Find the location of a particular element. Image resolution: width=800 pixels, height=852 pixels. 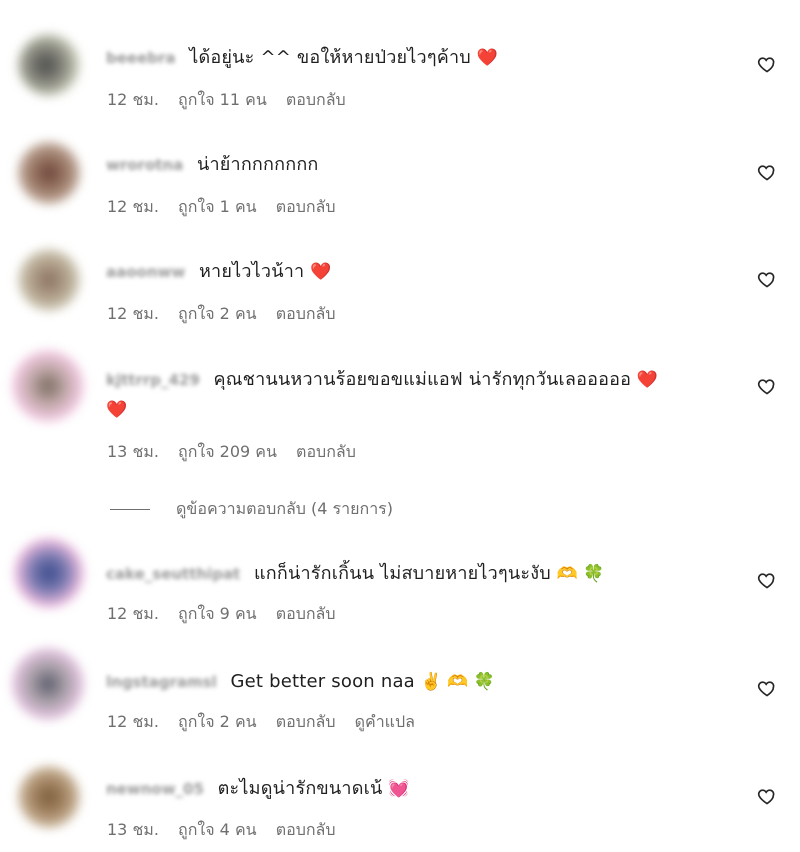

comment-text: ตะไมดูน่ารักขนาดเน้ is located at coordinates (300, 788).